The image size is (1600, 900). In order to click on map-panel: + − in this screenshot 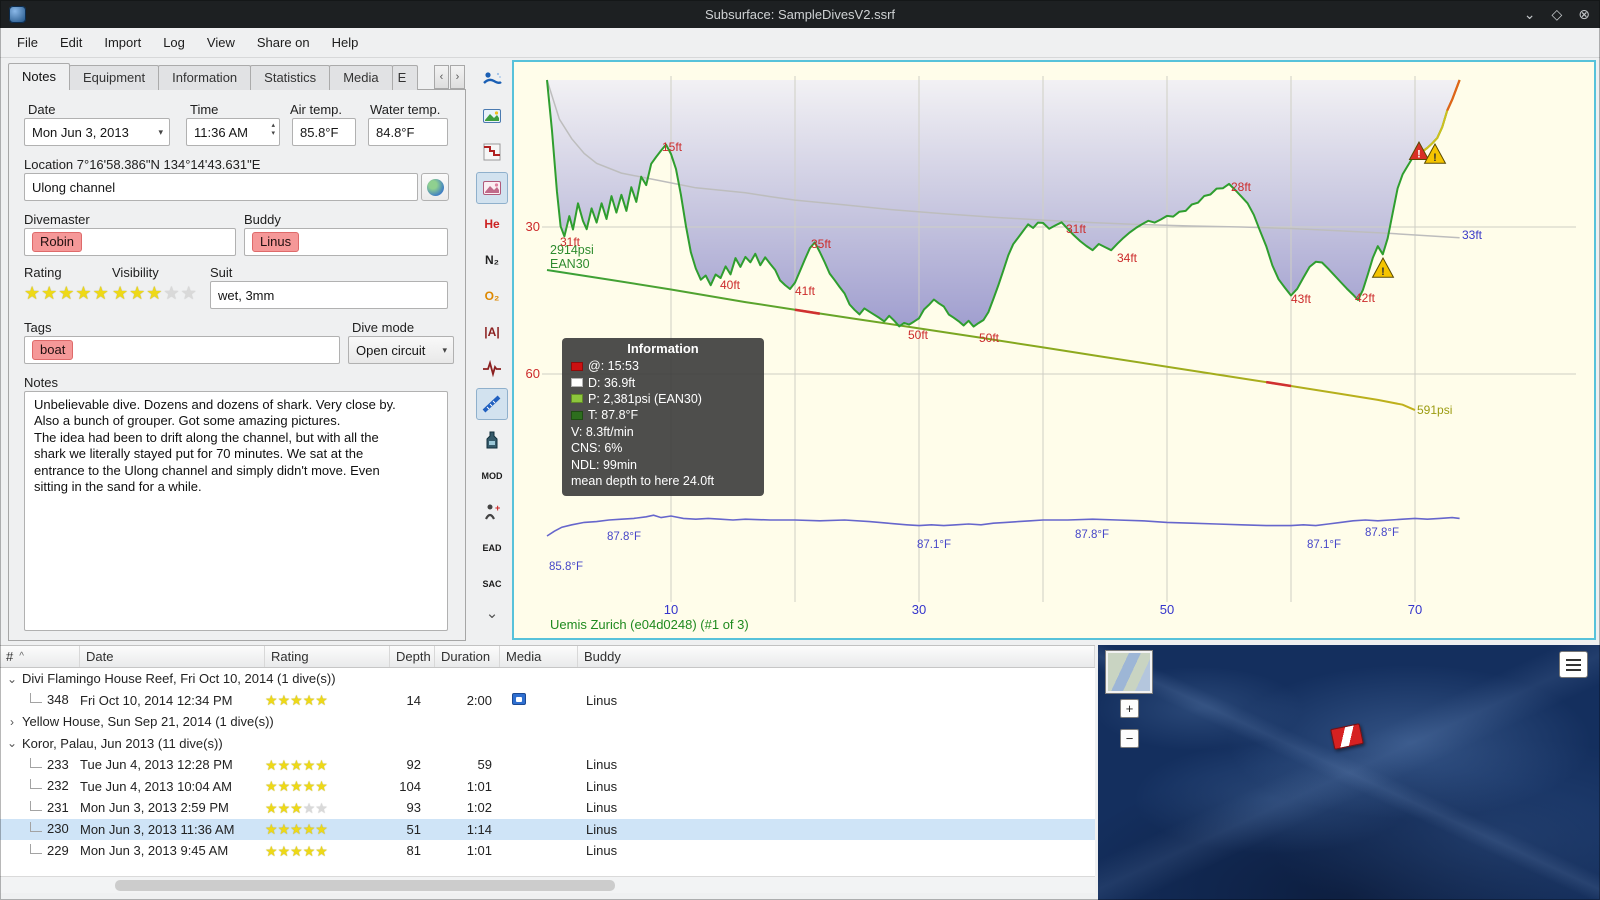, I will do `click(1349, 772)`.